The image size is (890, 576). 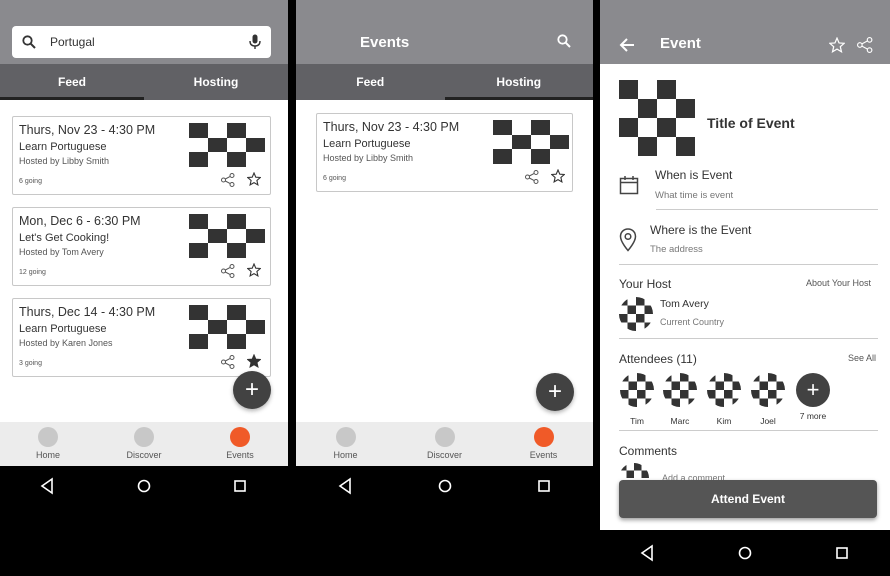 I want to click on home-icon, so click(x=345, y=437).